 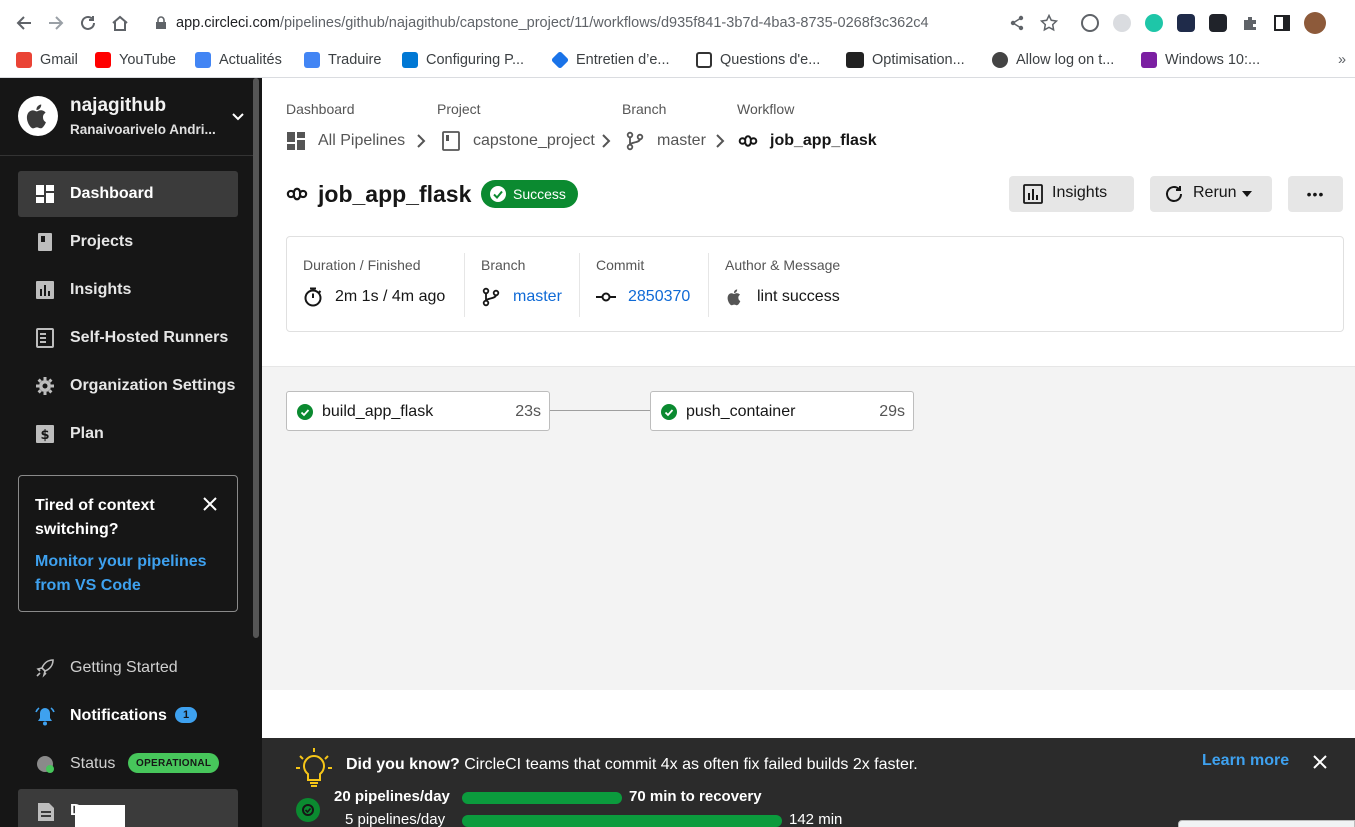 What do you see at coordinates (491, 297) in the screenshot?
I see `git-branch-icon` at bounding box center [491, 297].